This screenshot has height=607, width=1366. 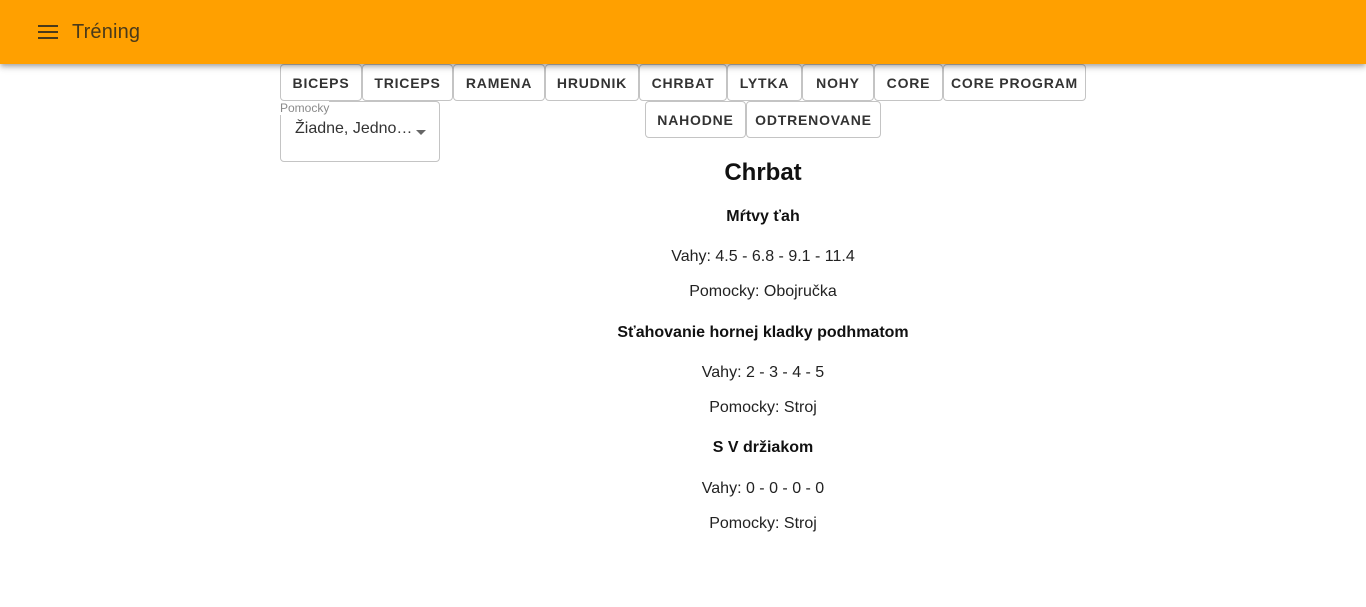 I want to click on category-button-nahodne: NAHODNE, so click(x=695, y=119).